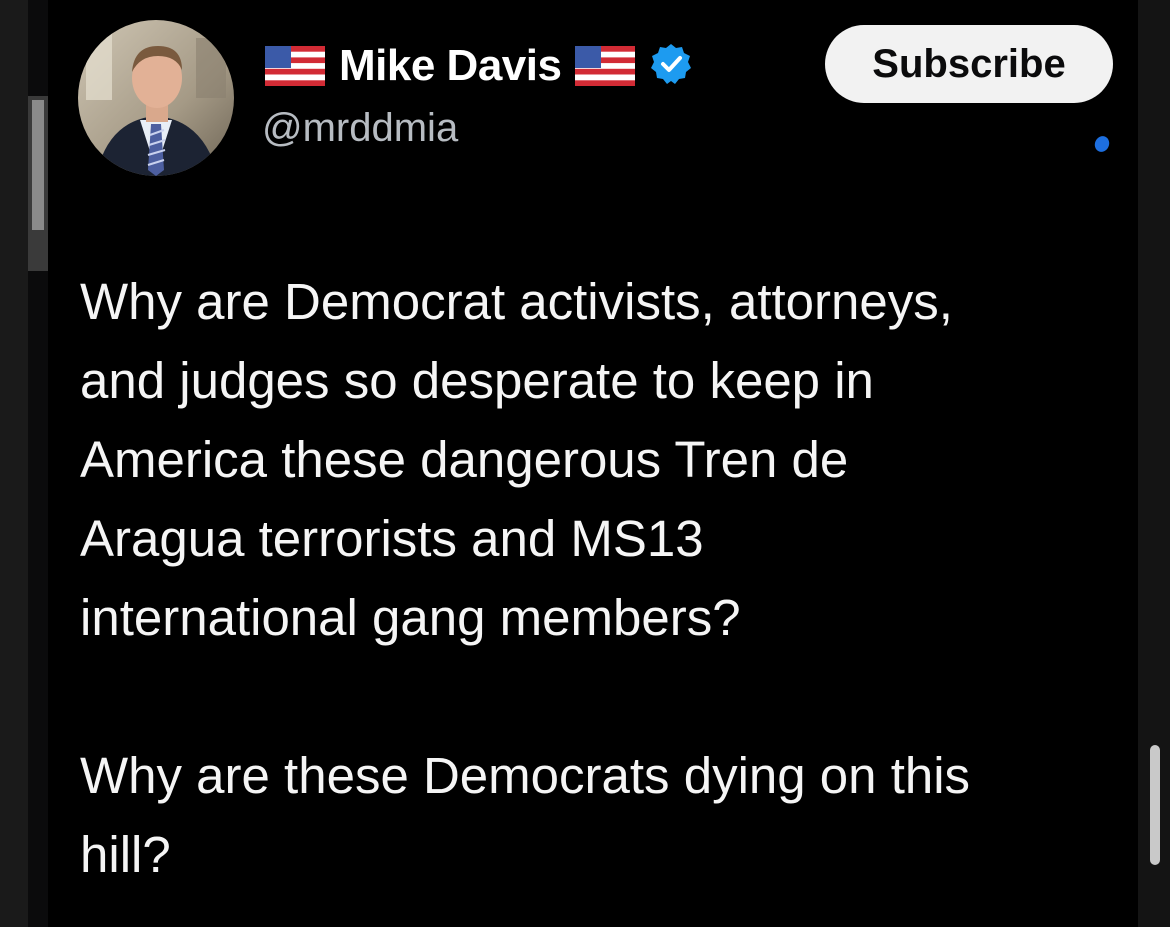 This screenshot has height=927, width=1170. I want to click on author-handle: @mrddmia, so click(360, 128).